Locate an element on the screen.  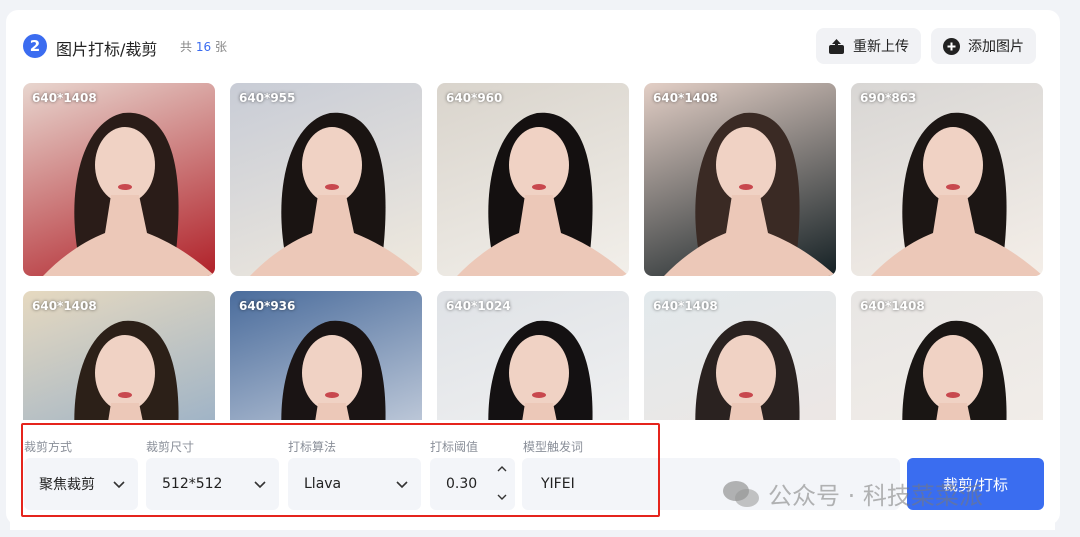
reupload-button: 重新上传 is located at coordinates (868, 46).